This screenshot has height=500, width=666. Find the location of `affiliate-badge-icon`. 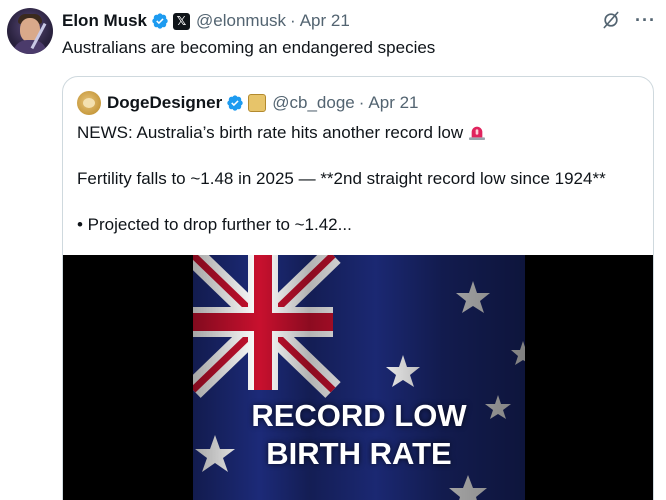

affiliate-badge-icon is located at coordinates (257, 103).